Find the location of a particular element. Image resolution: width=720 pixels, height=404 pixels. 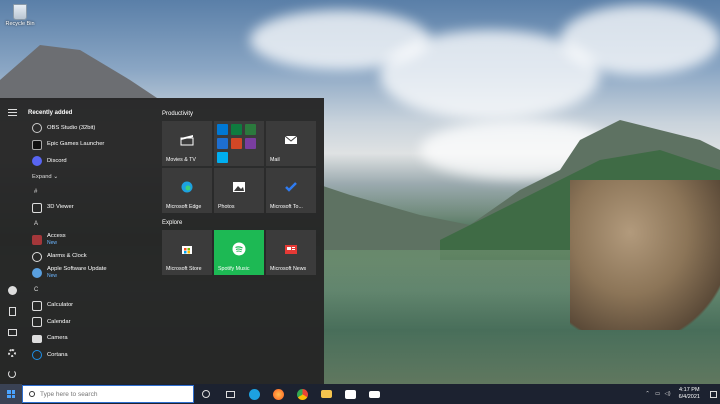

tile-microsoft-store: Microsoft Store is located at coordinates (187, 252).